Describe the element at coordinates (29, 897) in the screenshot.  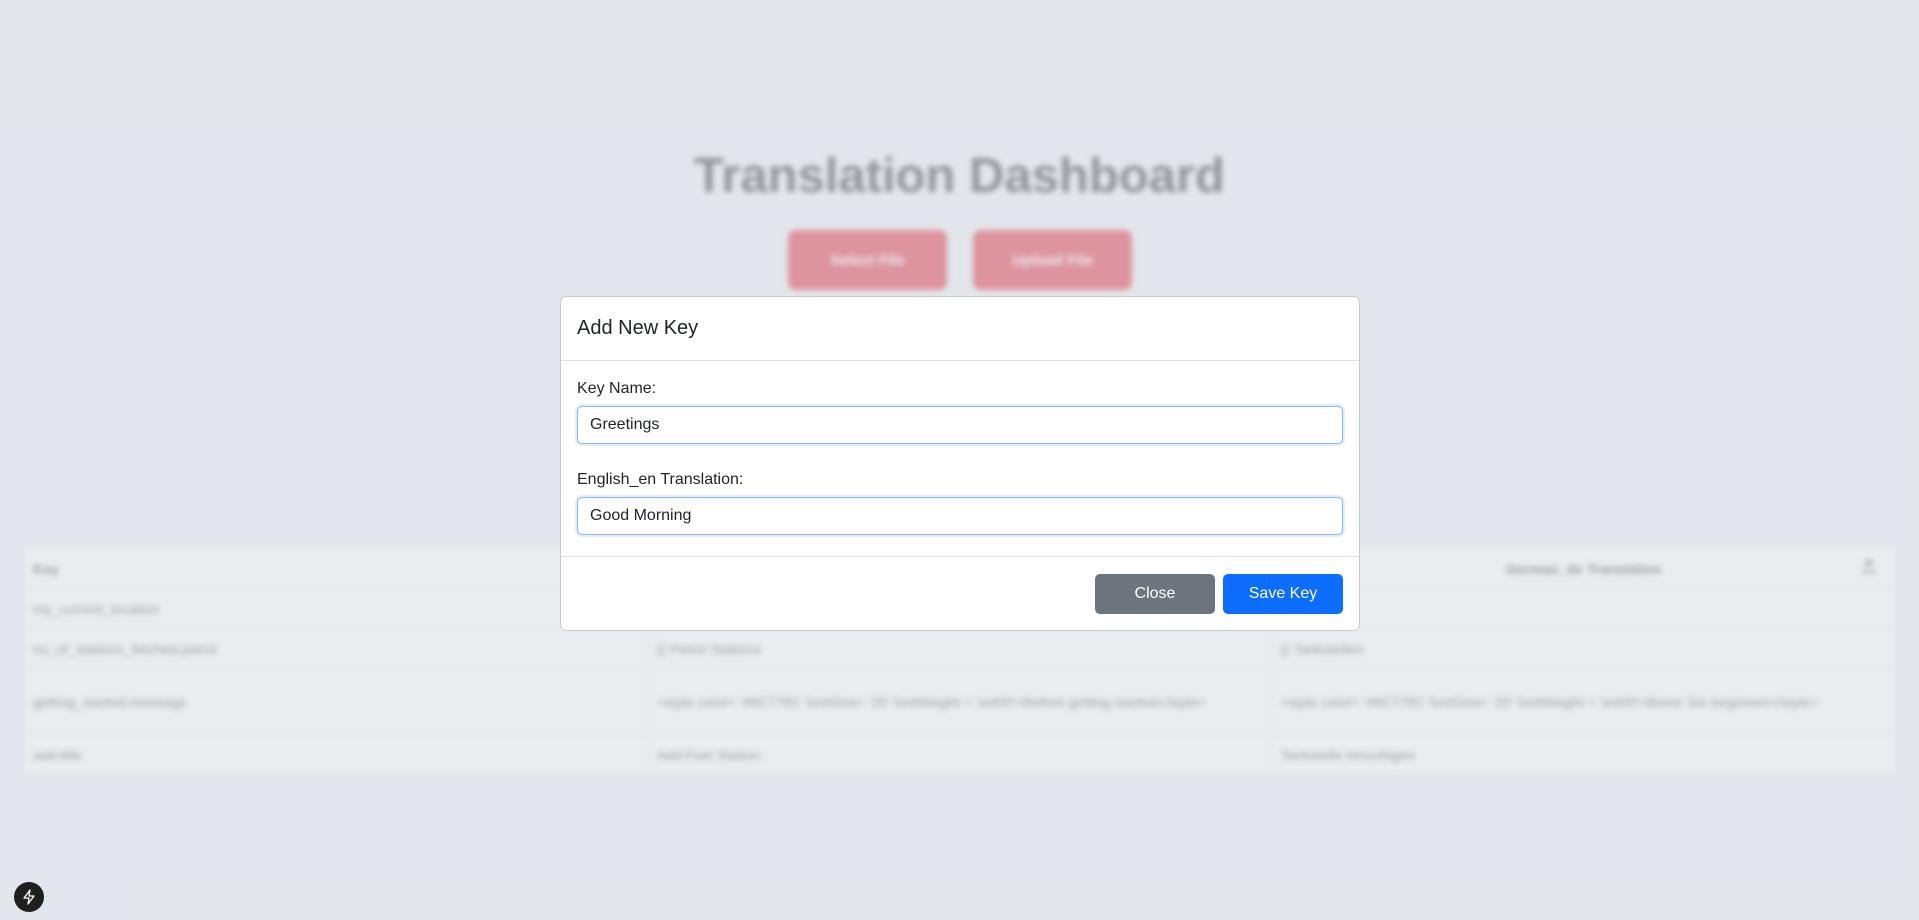
I see `lightning-icon` at that location.